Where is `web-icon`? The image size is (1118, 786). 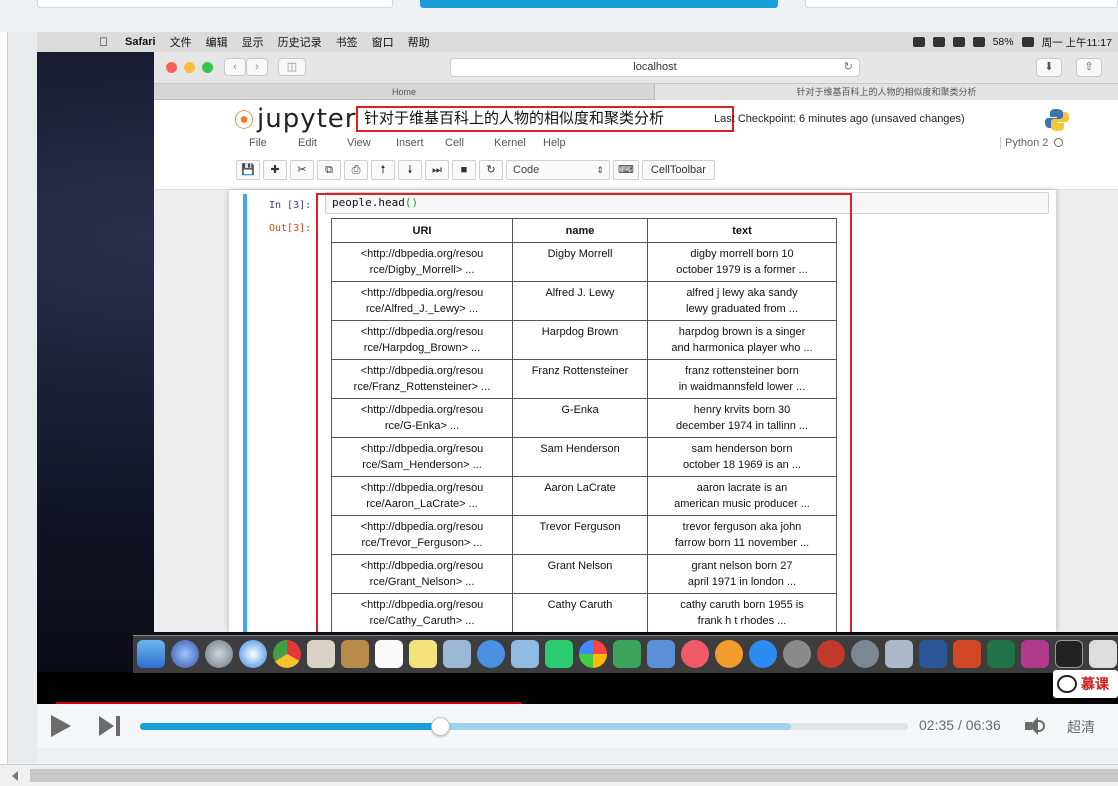 web-icon is located at coordinates (491, 654).